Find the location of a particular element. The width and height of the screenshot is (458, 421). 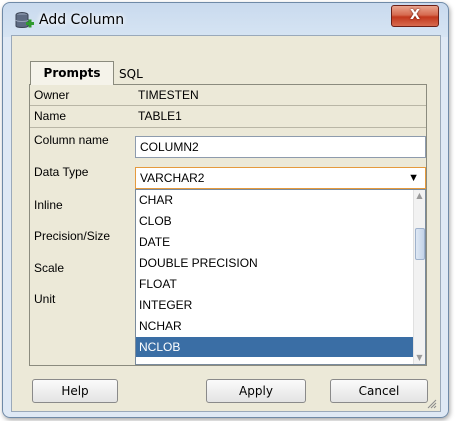

name-label: Name is located at coordinates (50, 116).